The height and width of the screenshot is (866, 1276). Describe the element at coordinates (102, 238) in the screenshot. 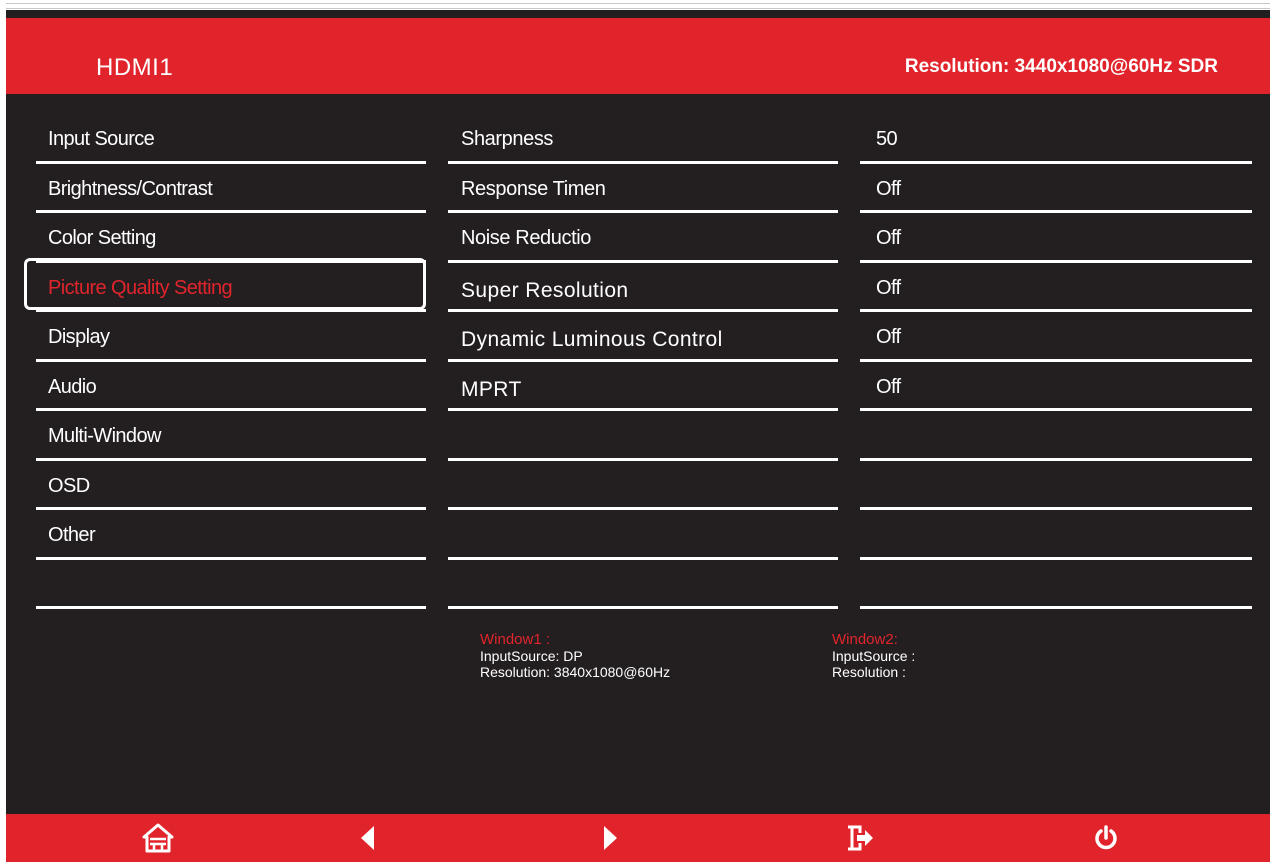

I see `menu-item-label: Color Setting` at that location.